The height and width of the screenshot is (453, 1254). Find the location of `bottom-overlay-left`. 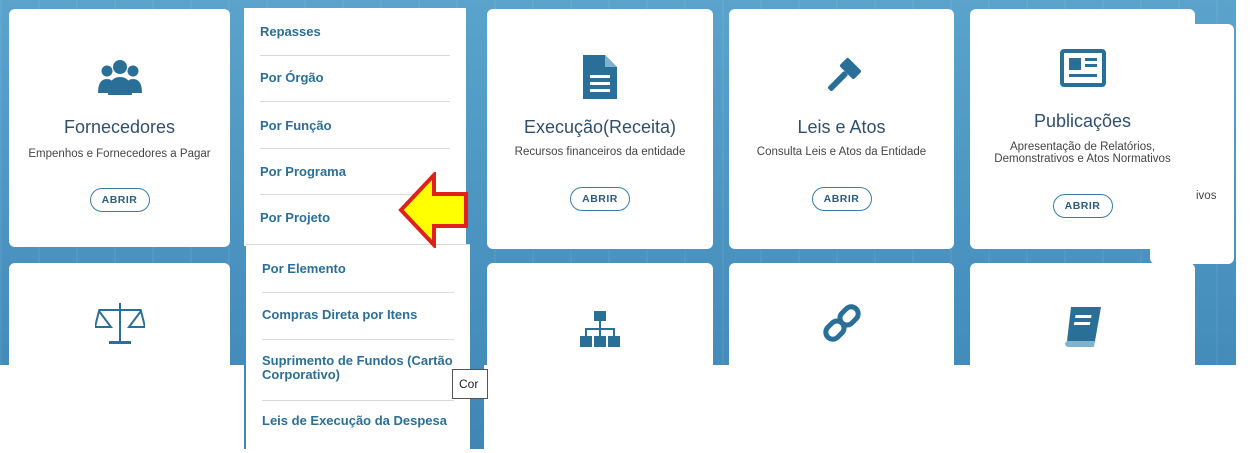

bottom-overlay-left is located at coordinates (122, 407).